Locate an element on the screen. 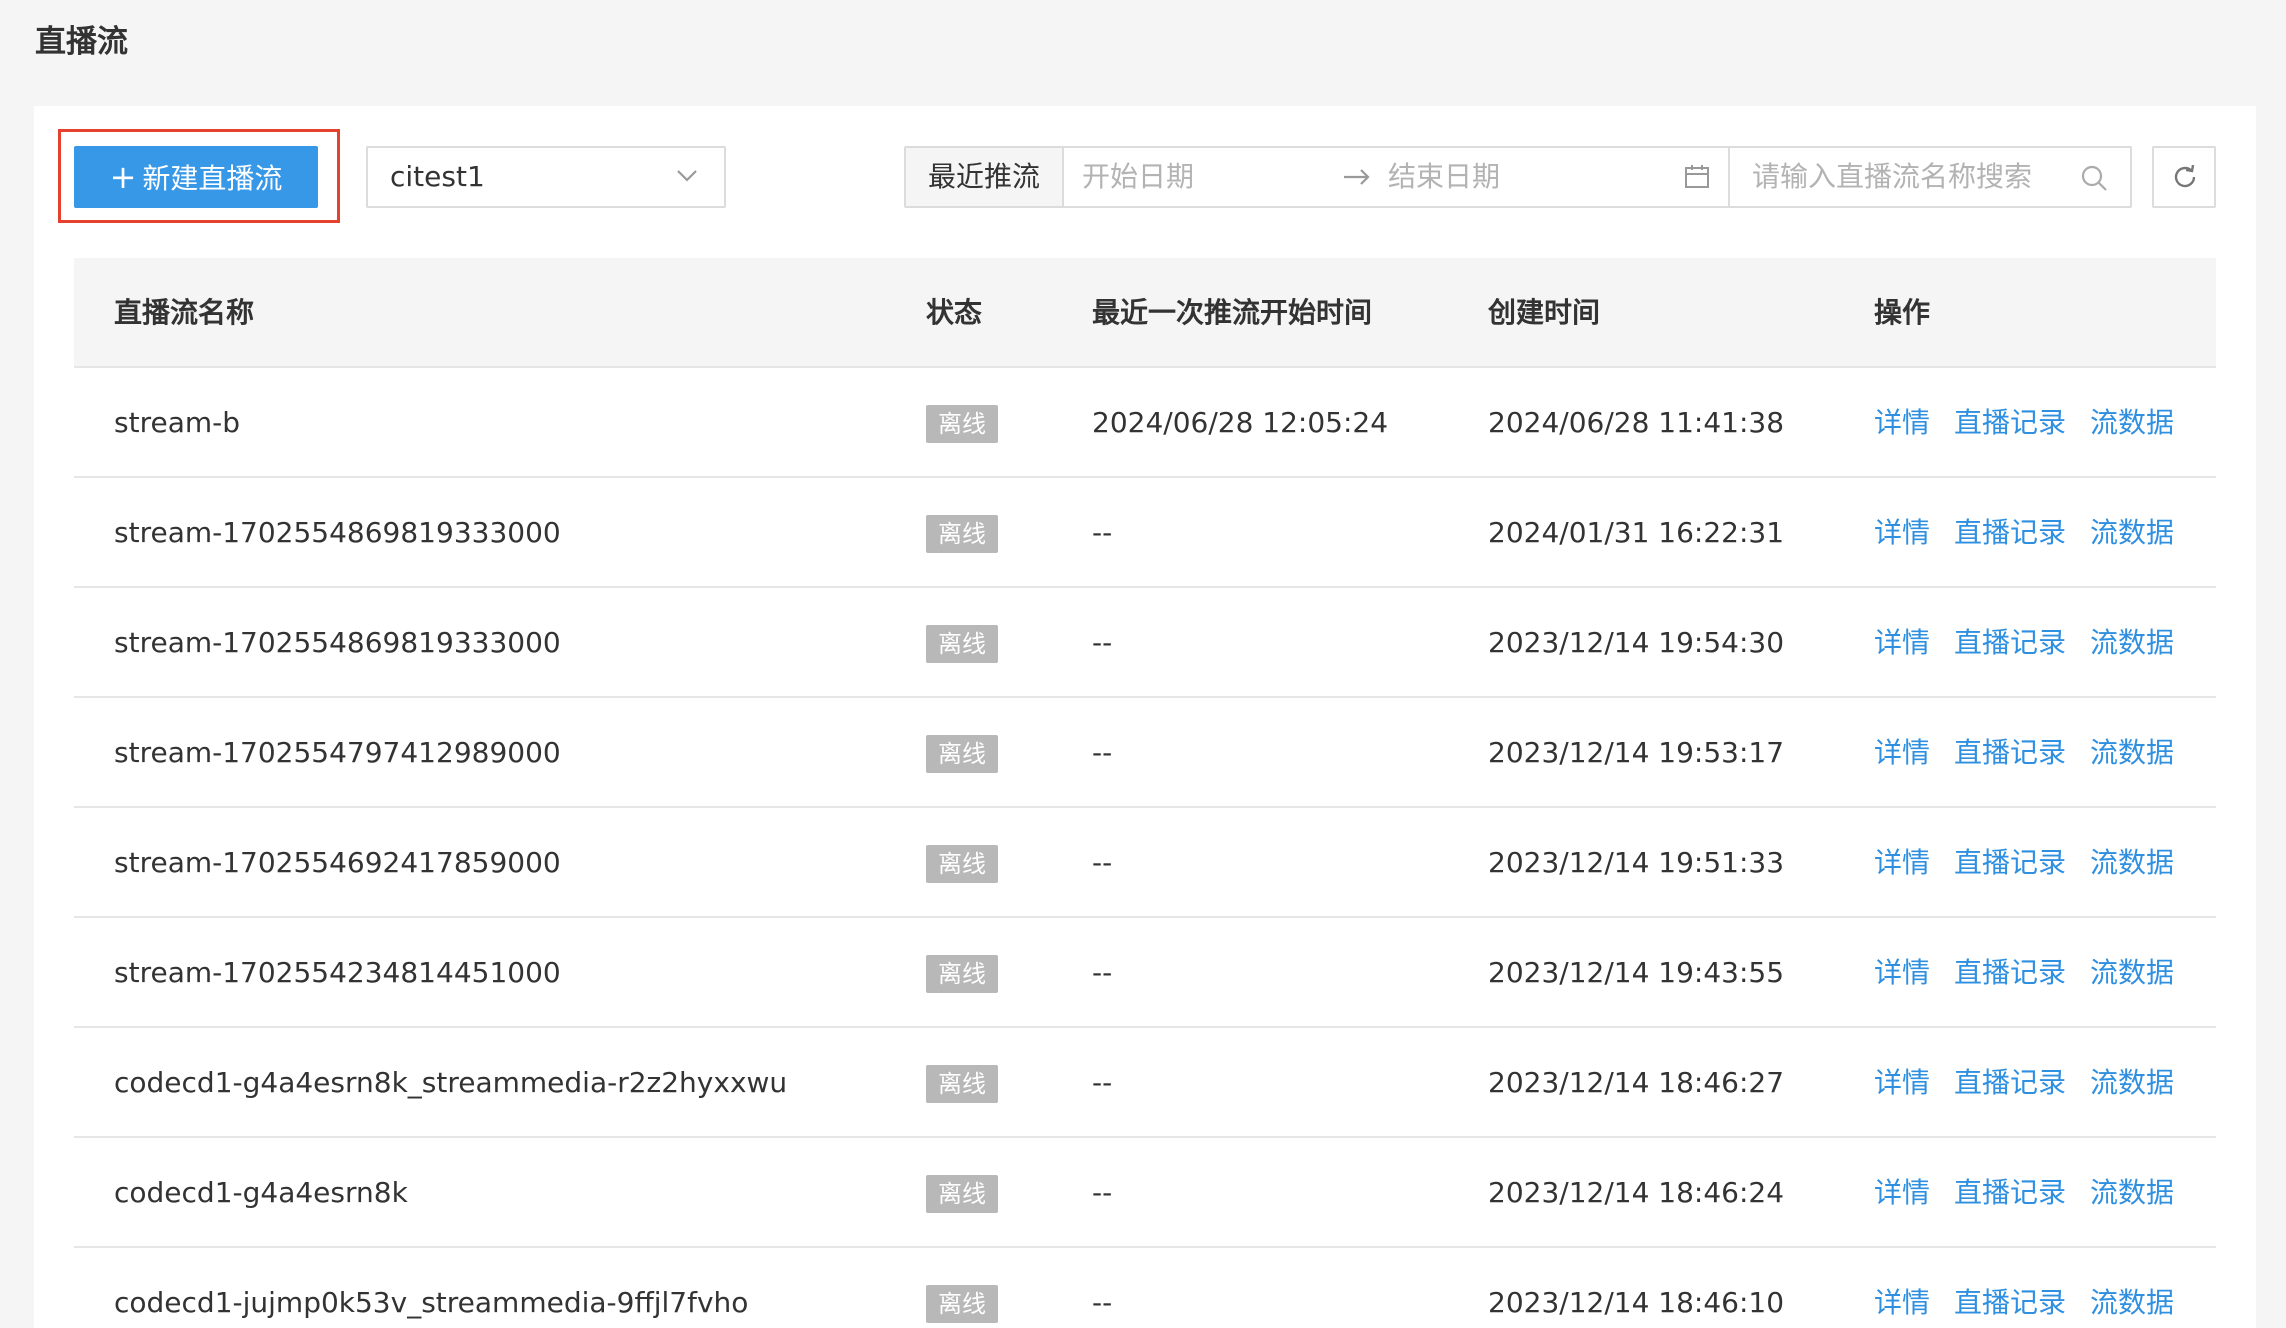 This screenshot has height=1328, width=2286. new-stream-button: + 新建直播流 is located at coordinates (196, 177).